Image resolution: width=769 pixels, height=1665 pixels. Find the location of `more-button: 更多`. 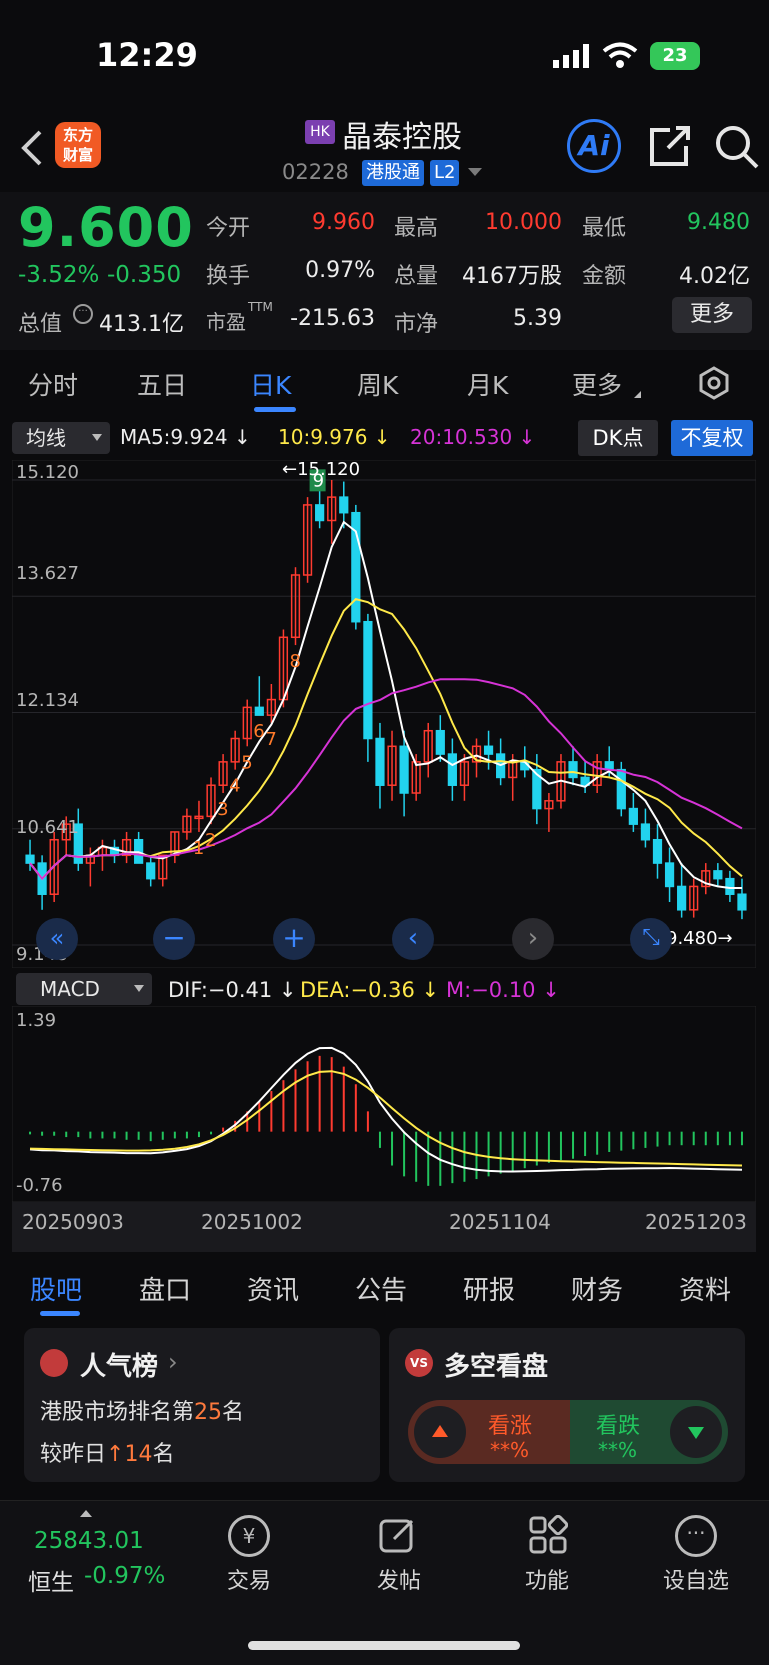

more-button: 更多 is located at coordinates (712, 315).